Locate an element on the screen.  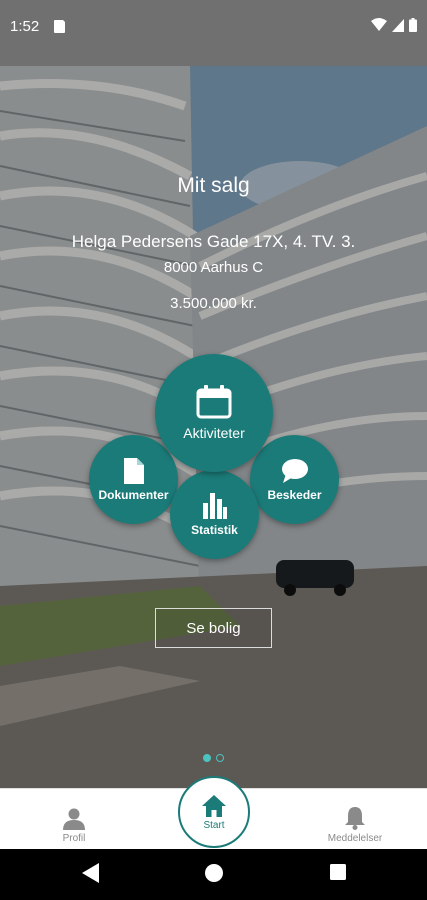
wifi-icon is located at coordinates (379, 24).